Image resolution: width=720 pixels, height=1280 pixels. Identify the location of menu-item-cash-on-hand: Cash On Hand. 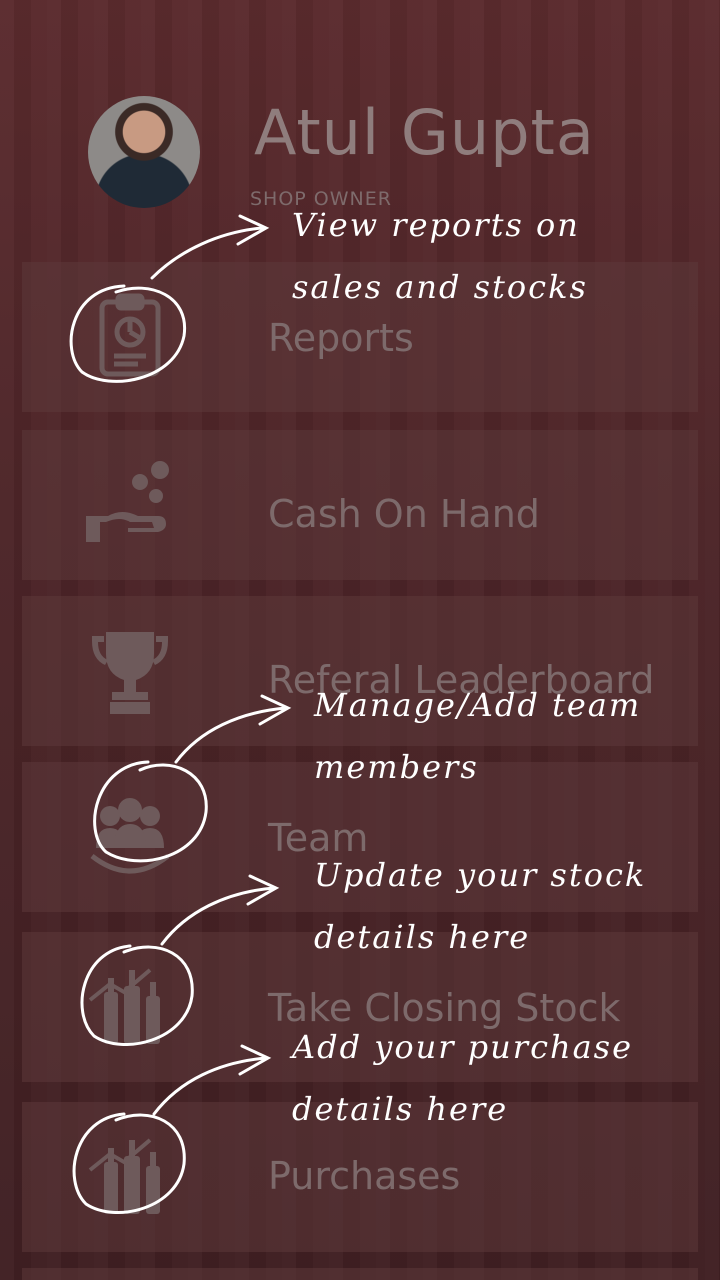
(360, 505).